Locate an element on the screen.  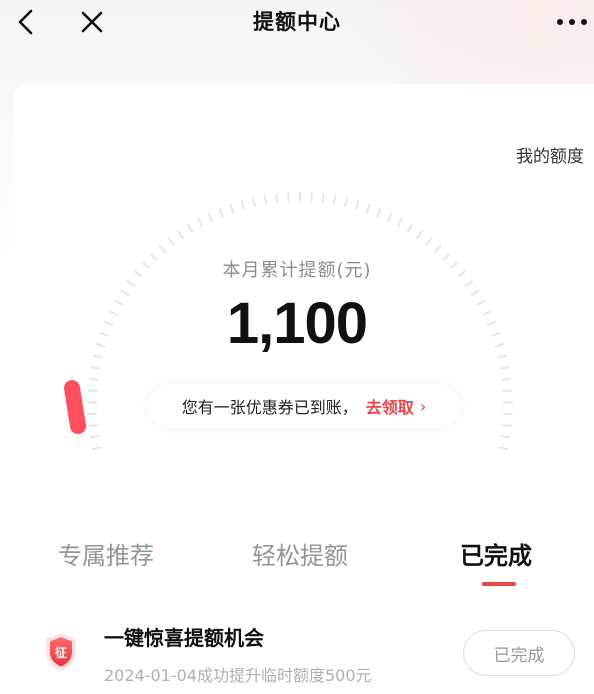
more-button is located at coordinates (572, 22).